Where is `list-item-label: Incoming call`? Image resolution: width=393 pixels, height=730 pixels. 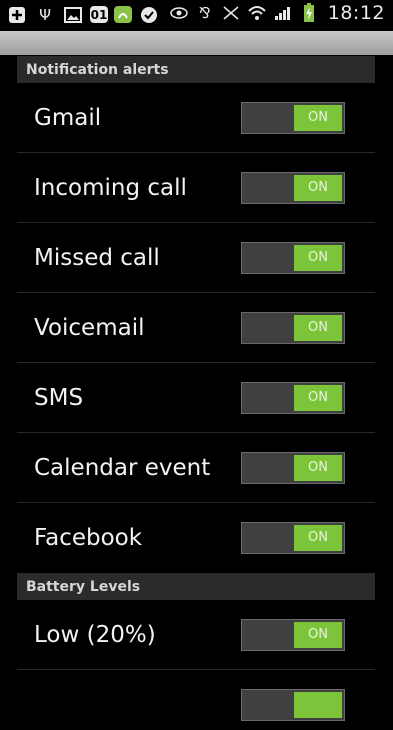
list-item-label: Incoming call is located at coordinates (110, 188).